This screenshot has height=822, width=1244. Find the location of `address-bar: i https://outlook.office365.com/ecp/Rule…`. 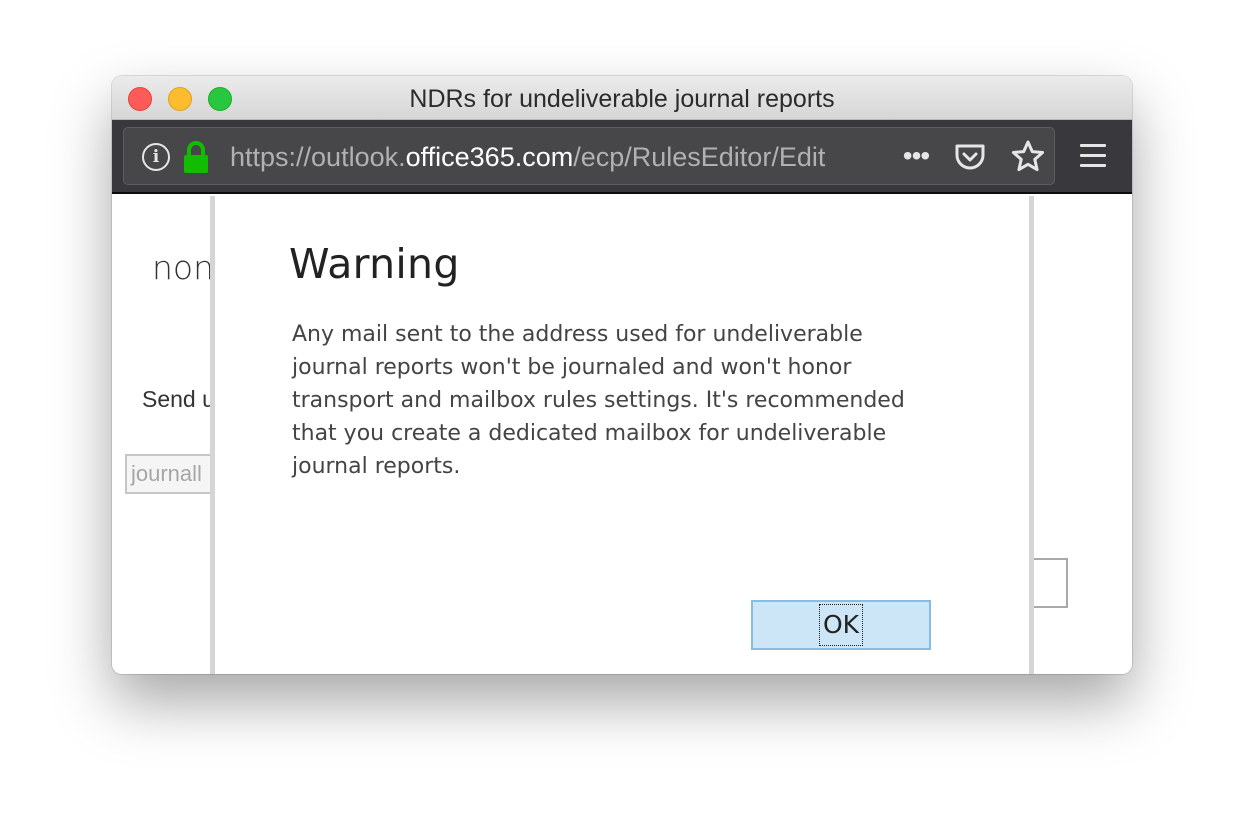

address-bar: i https://outlook.office365.com/ecp/Rule… is located at coordinates (589, 156).